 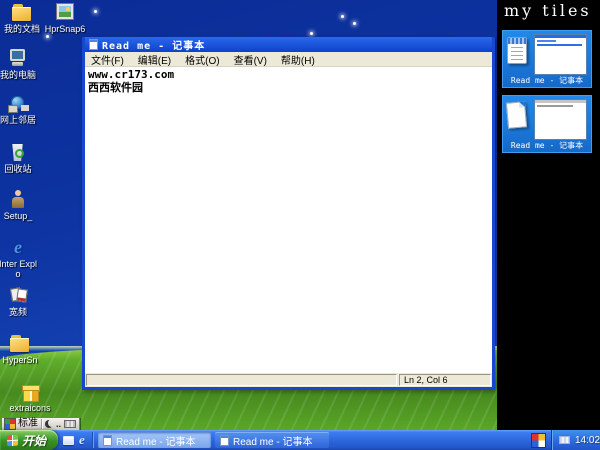 I want to click on start-button: 开始, so click(x=29, y=440).